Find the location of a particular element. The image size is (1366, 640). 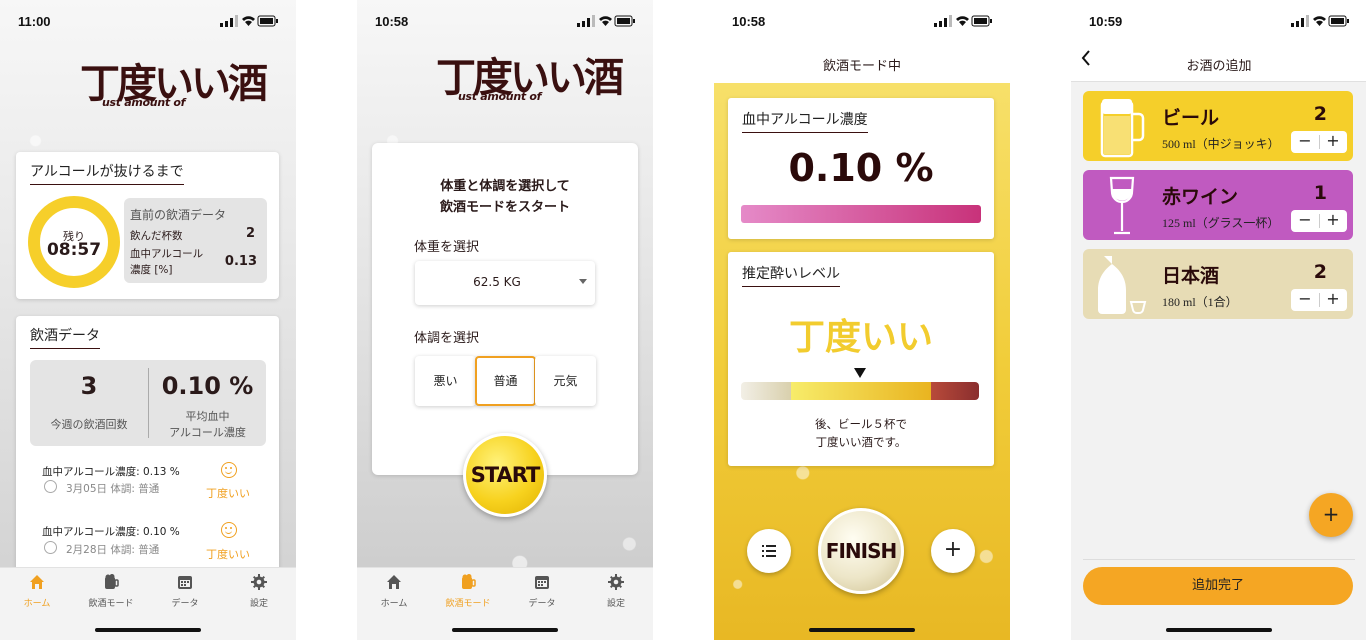

drink-item-sake: 日本酒 180 ml（1合） 2 − + is located at coordinates (1218, 284).